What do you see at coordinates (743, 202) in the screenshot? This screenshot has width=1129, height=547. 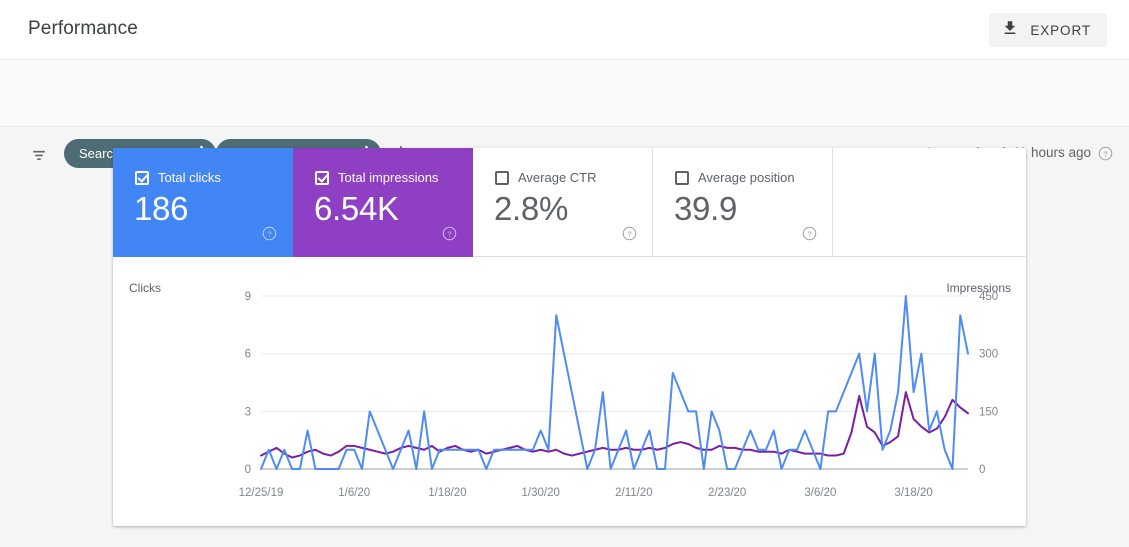 I see `metric-tile-average-position: Average position 39.9 ?` at bounding box center [743, 202].